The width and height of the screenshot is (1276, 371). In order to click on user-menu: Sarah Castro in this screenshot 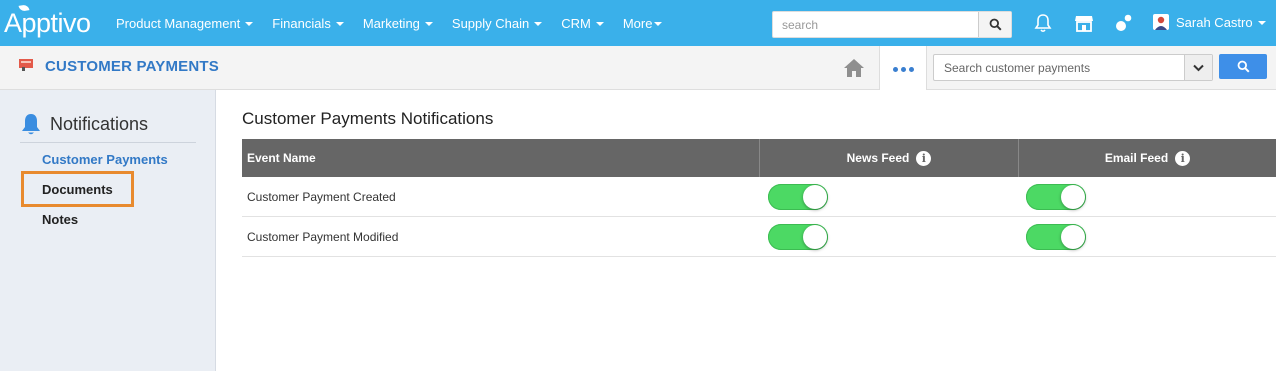, I will do `click(1209, 22)`.